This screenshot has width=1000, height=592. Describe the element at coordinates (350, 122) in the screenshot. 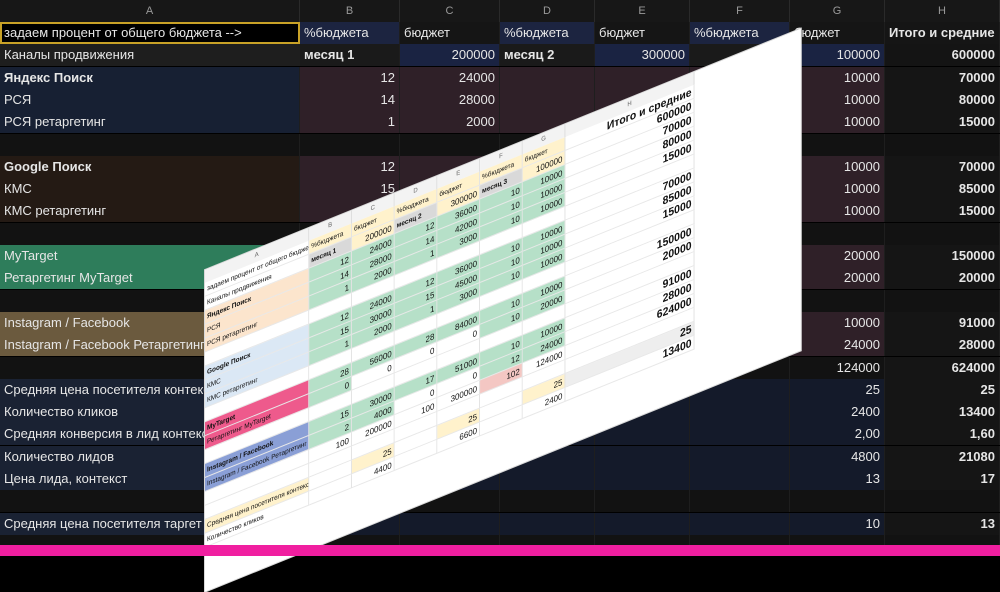

I see `table-cell: 1` at that location.